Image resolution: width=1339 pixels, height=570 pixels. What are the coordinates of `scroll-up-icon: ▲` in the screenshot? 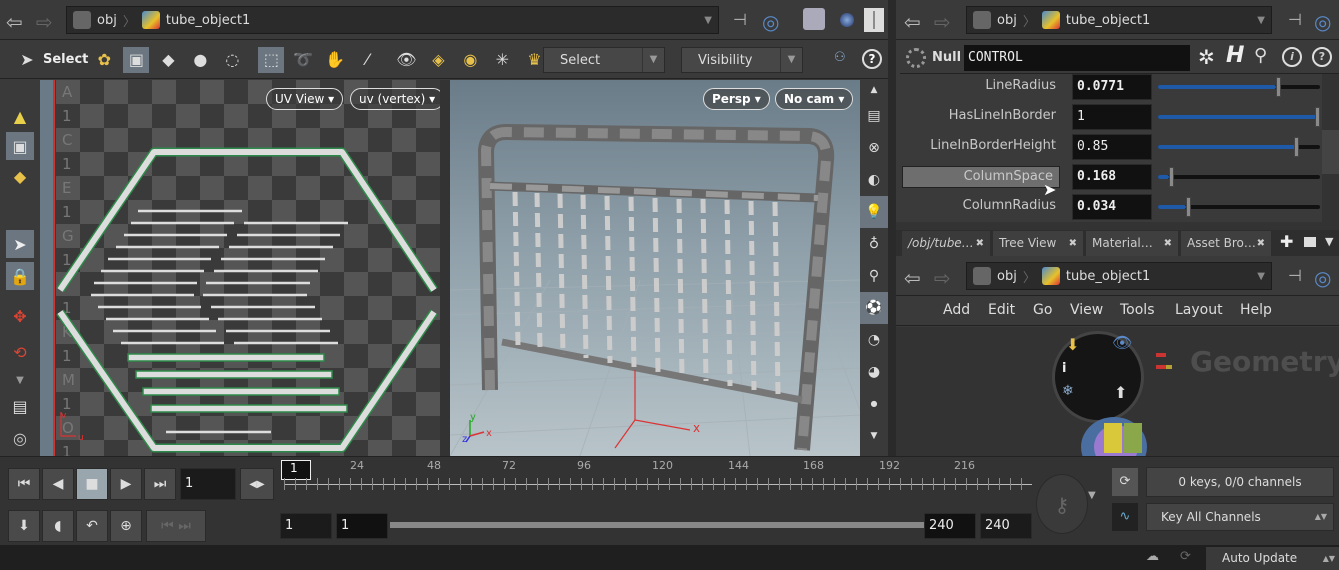 It's located at (874, 90).